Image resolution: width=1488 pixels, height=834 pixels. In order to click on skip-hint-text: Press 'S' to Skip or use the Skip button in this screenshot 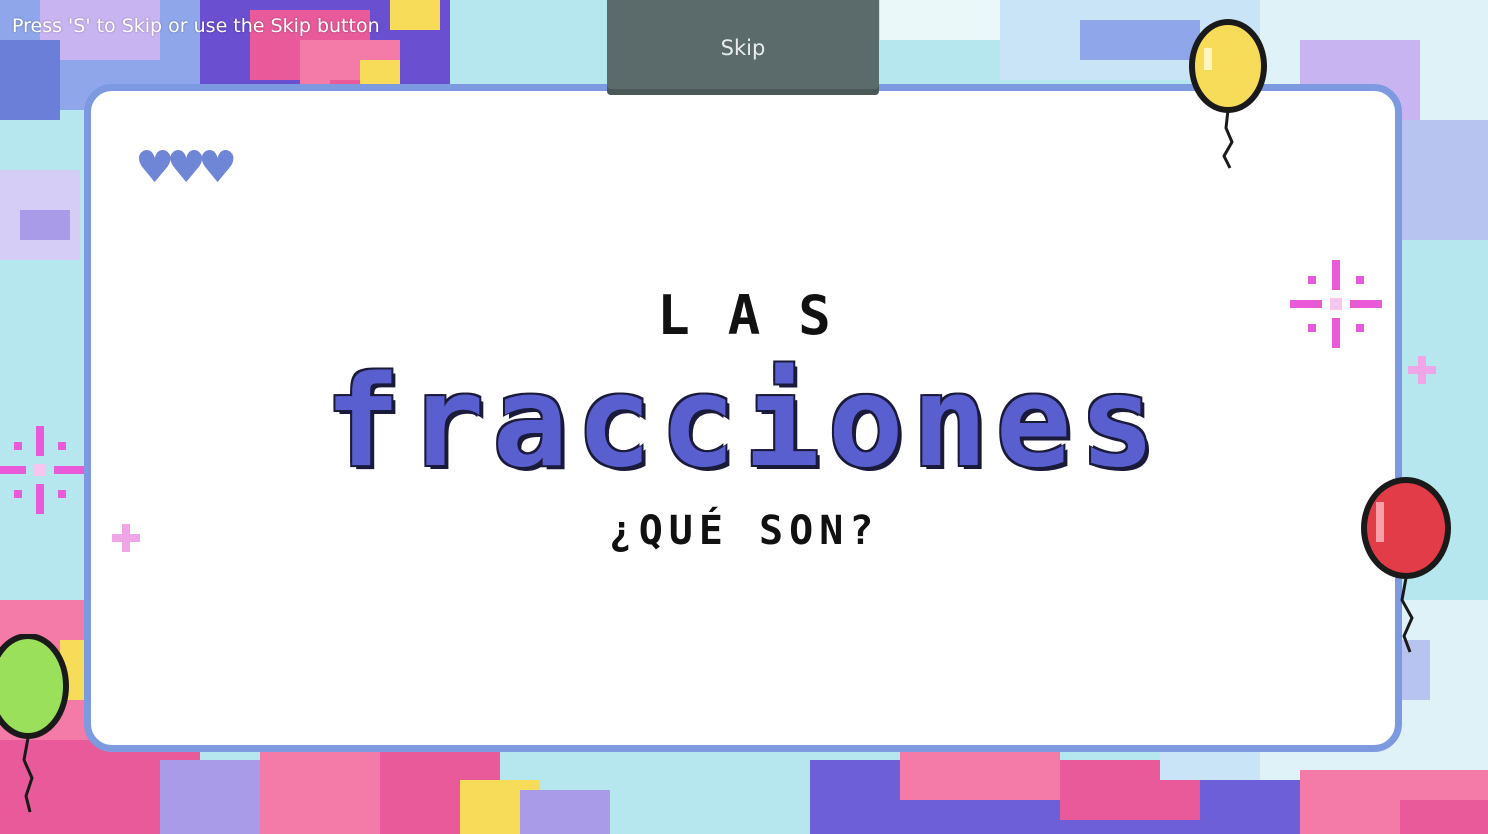, I will do `click(196, 26)`.